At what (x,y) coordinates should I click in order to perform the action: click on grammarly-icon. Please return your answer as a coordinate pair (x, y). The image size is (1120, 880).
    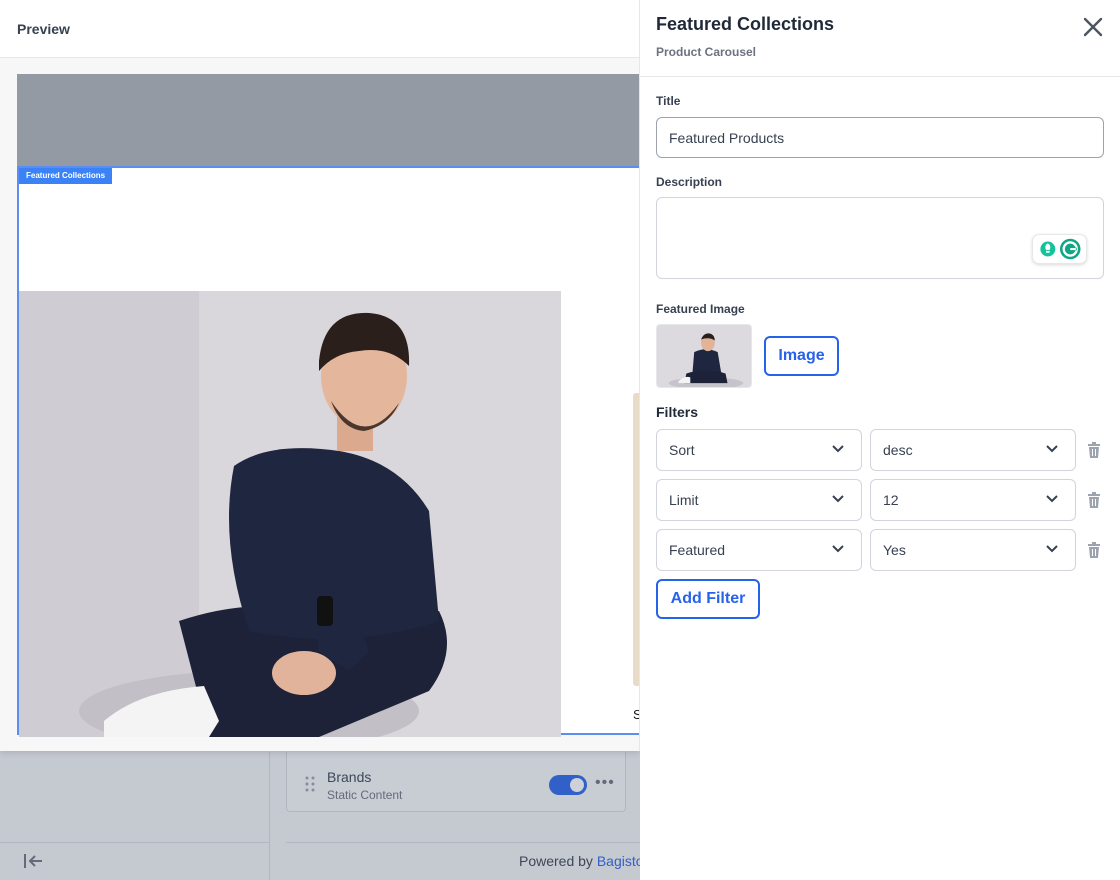
    Looking at the image, I should click on (1059, 249).